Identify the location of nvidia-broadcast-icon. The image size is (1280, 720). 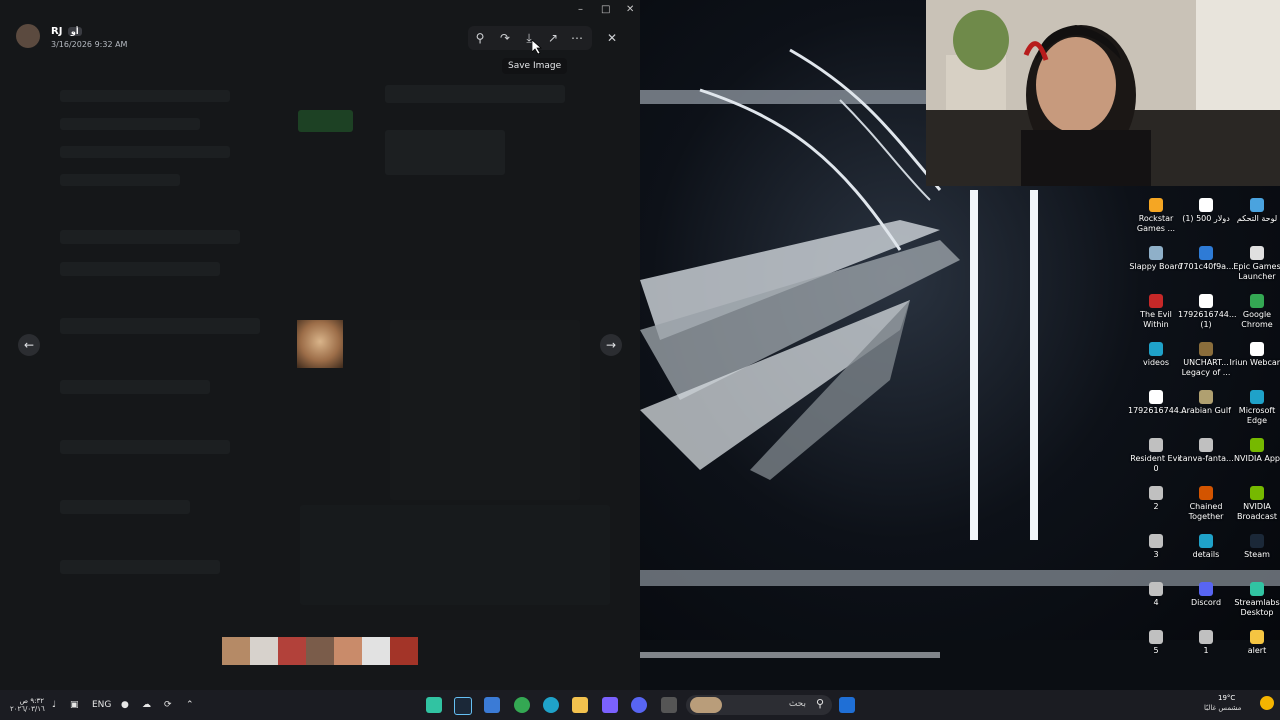
(1257, 493).